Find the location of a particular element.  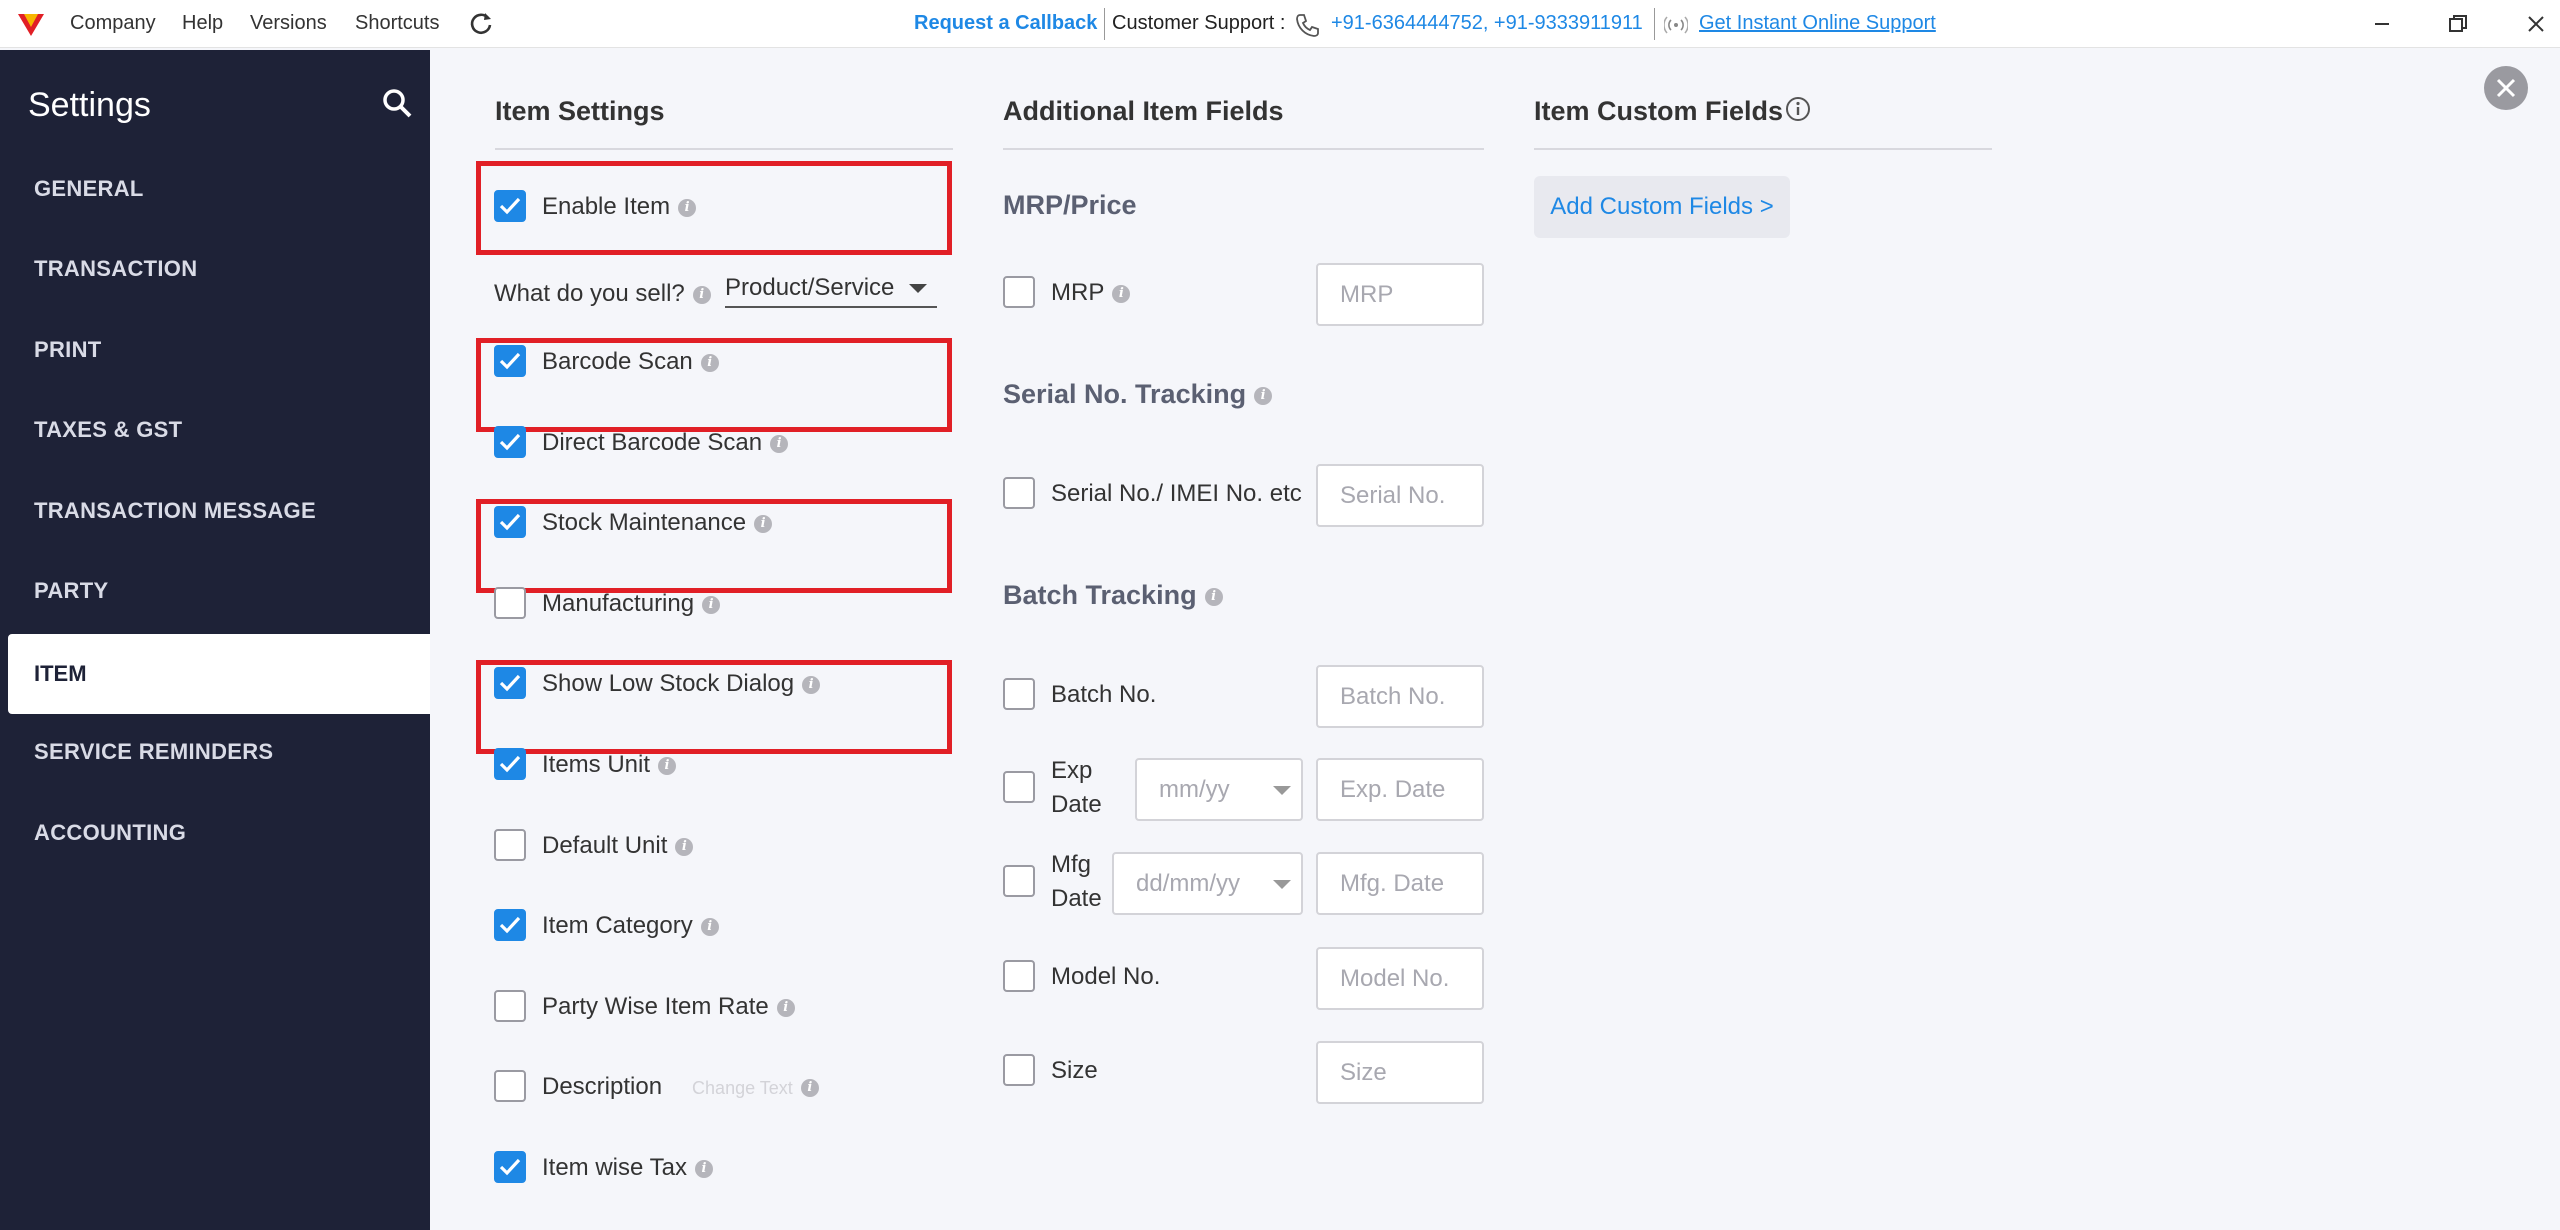

mfg-format-value: dd/mm/yy is located at coordinates (1188, 883).